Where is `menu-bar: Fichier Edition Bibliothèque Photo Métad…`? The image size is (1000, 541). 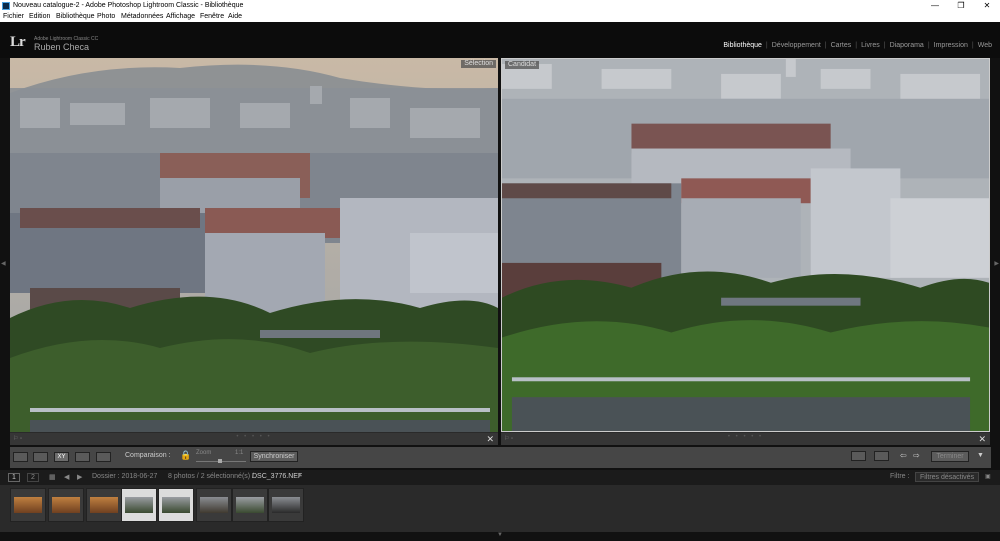
menu-bar: Fichier Edition Bibliothèque Photo Métad… is located at coordinates (500, 17).